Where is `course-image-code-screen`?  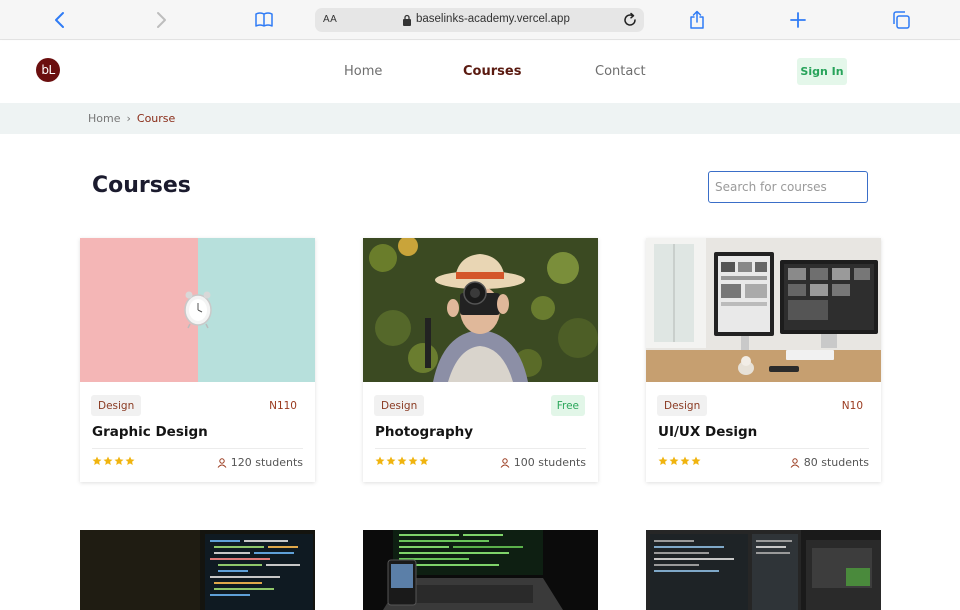
course-image-code-screen is located at coordinates (197, 570).